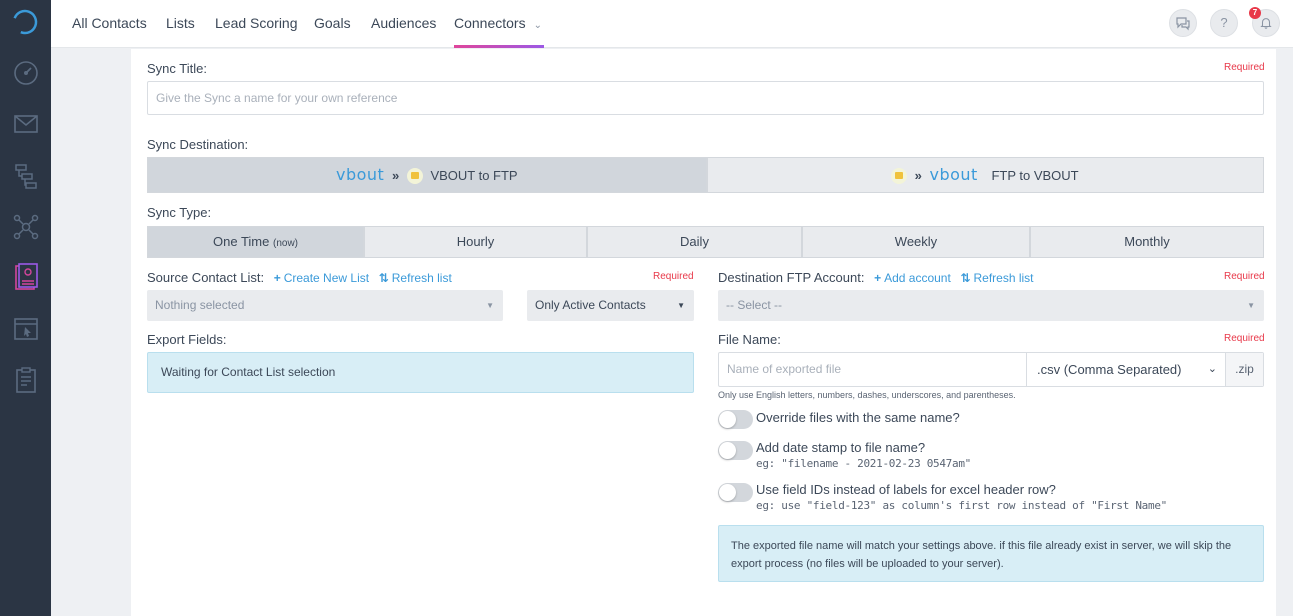  I want to click on create-new-list-label: Create New List, so click(326, 278).